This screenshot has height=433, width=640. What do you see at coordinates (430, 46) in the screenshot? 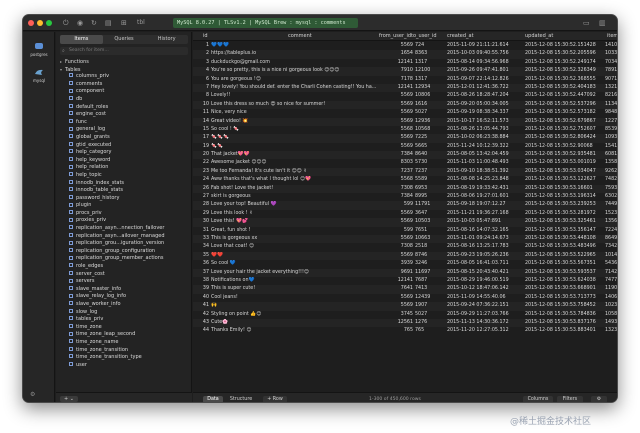
I see `table-cell-to_user_id: 724` at bounding box center [430, 46].